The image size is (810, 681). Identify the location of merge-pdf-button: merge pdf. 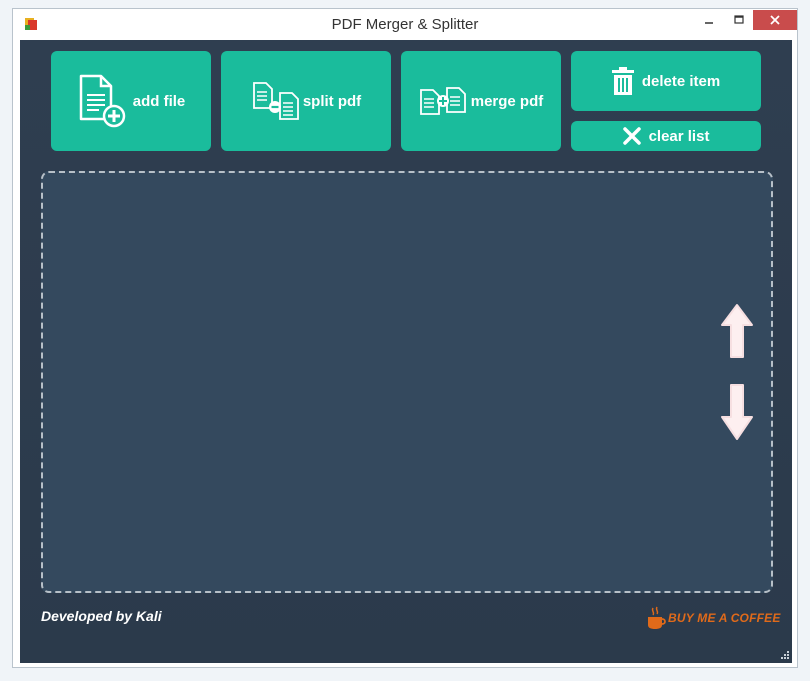
(481, 101).